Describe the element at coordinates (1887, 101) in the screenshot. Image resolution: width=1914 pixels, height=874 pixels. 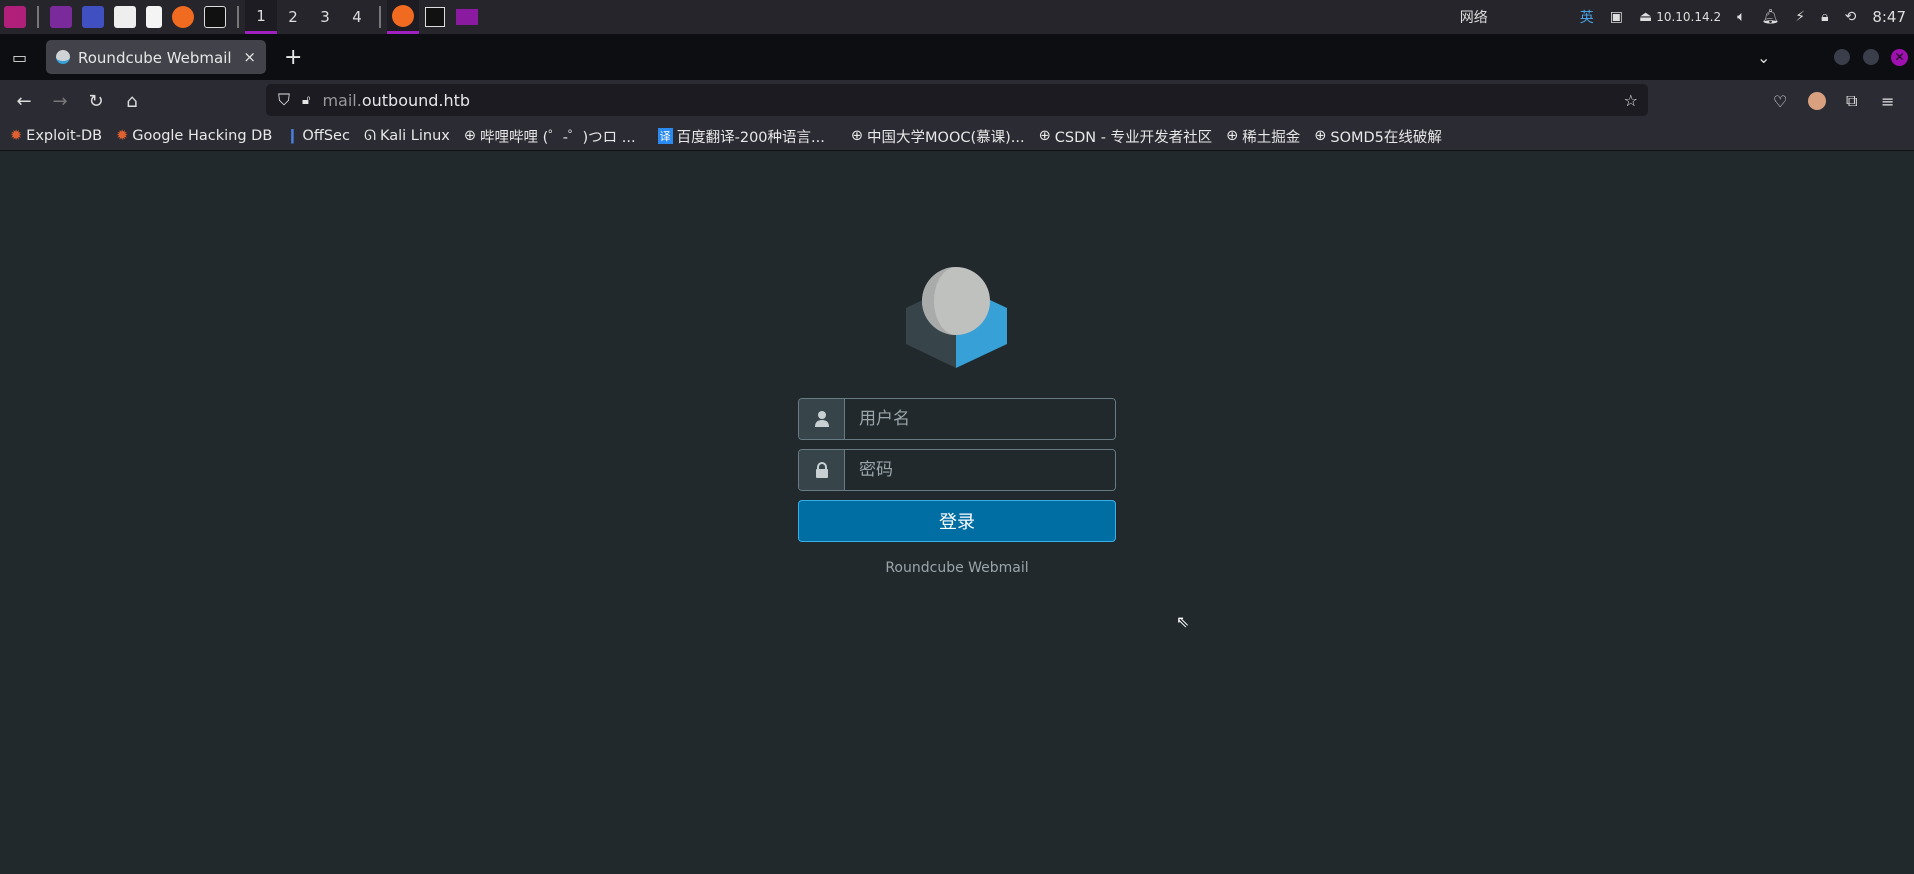
I see `menu-icon: ≡` at that location.